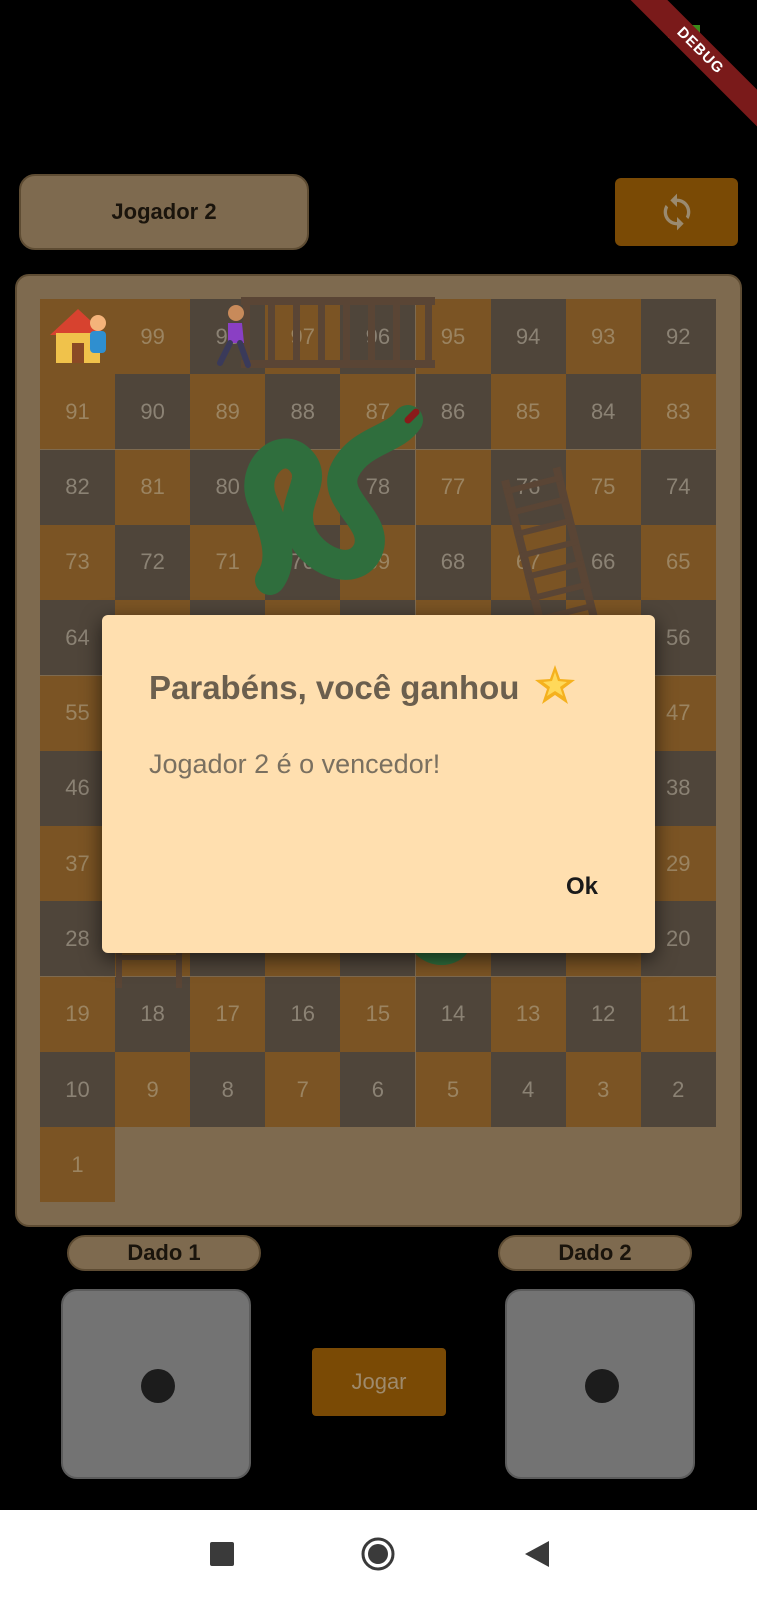 The width and height of the screenshot is (757, 1600). Describe the element at coordinates (554, 684) in the screenshot. I see `star-icon` at that location.